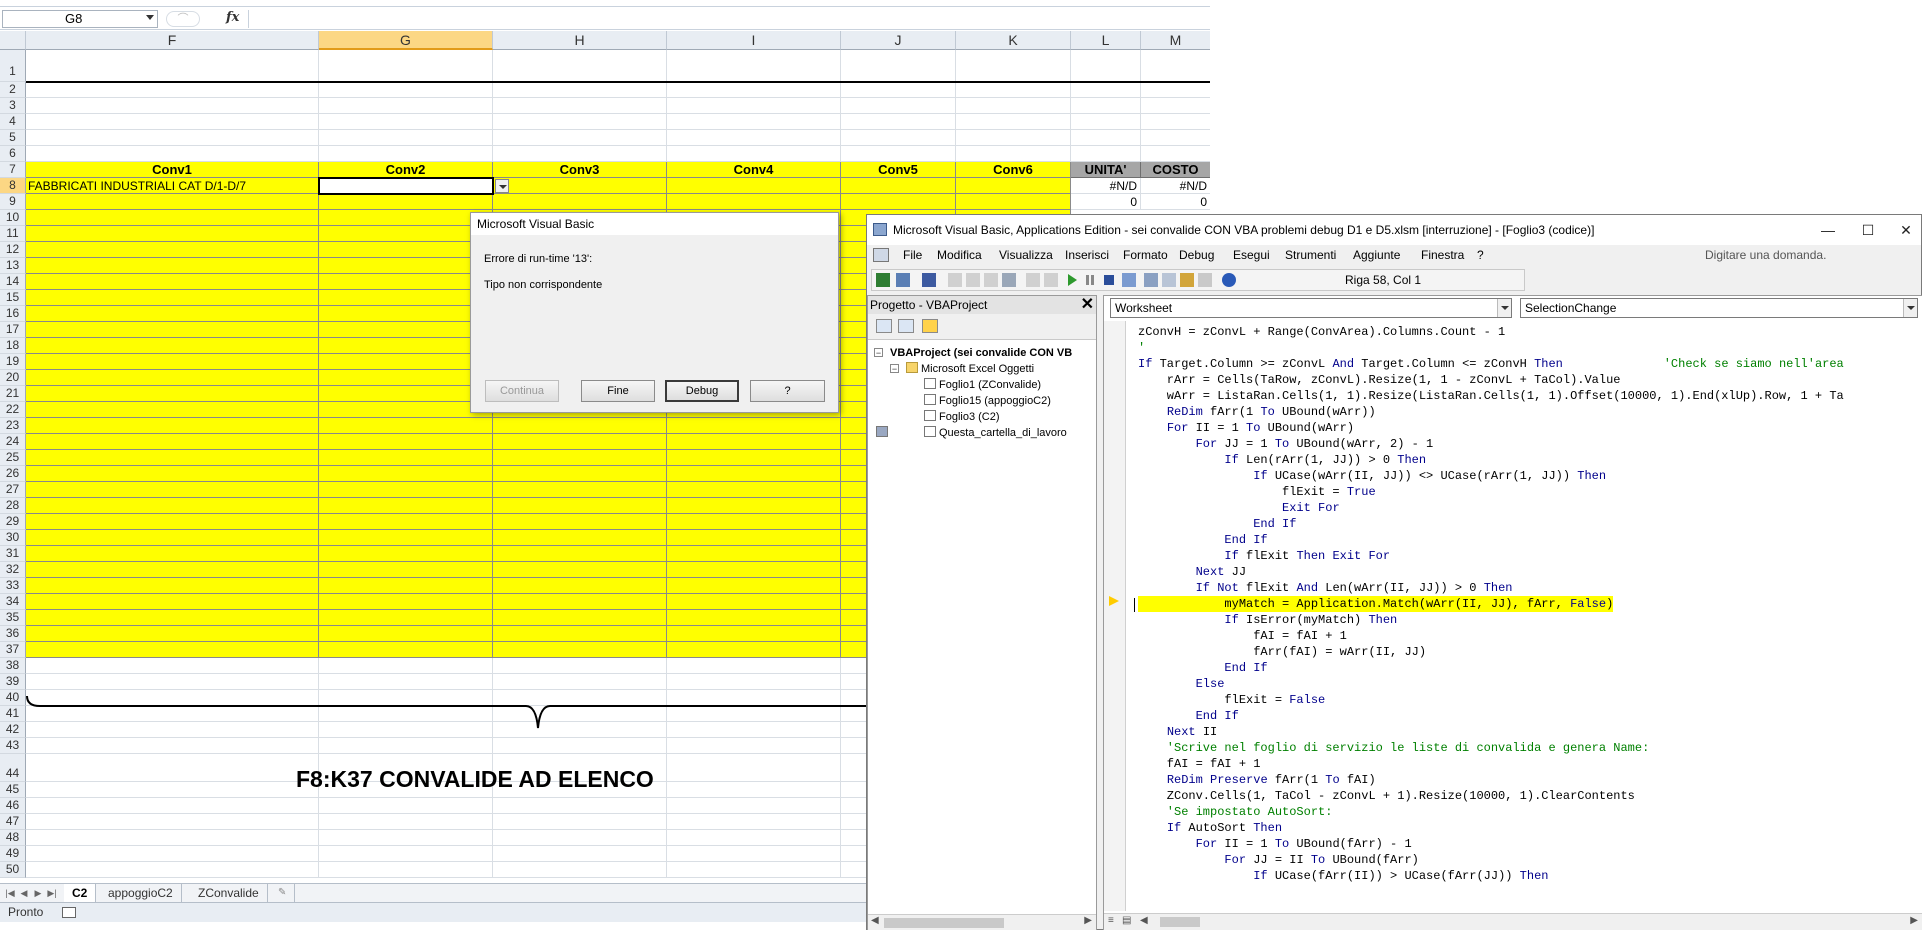 The image size is (1922, 930). Describe the element at coordinates (13, 66) in the screenshot. I see `row-header-1: 1` at that location.